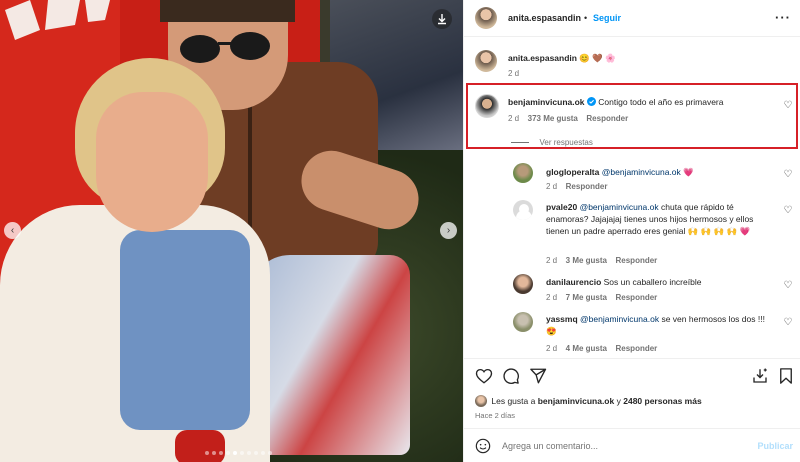 The image size is (800, 462). I want to click on author-avatar, so click(486, 18).